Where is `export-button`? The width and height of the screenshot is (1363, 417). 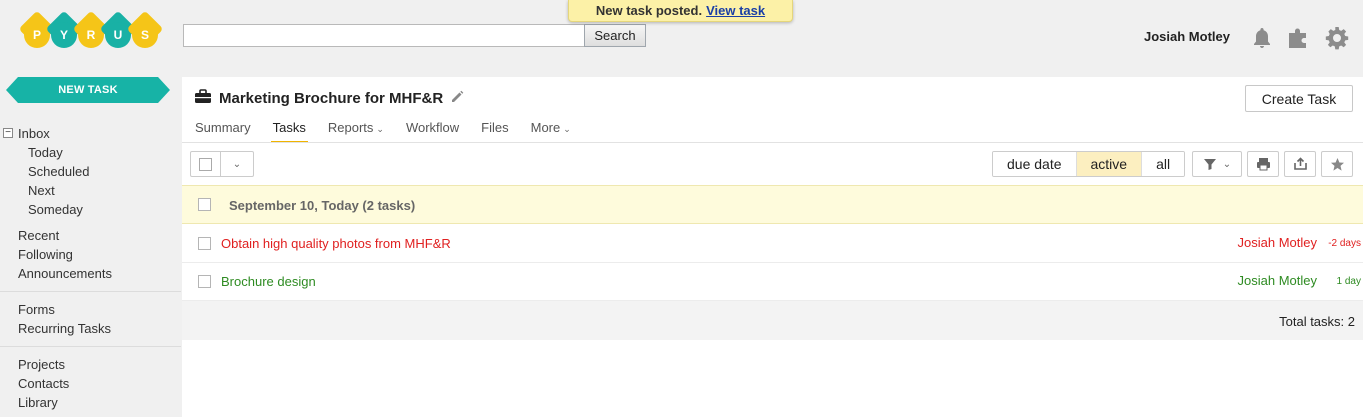 export-button is located at coordinates (1300, 164).